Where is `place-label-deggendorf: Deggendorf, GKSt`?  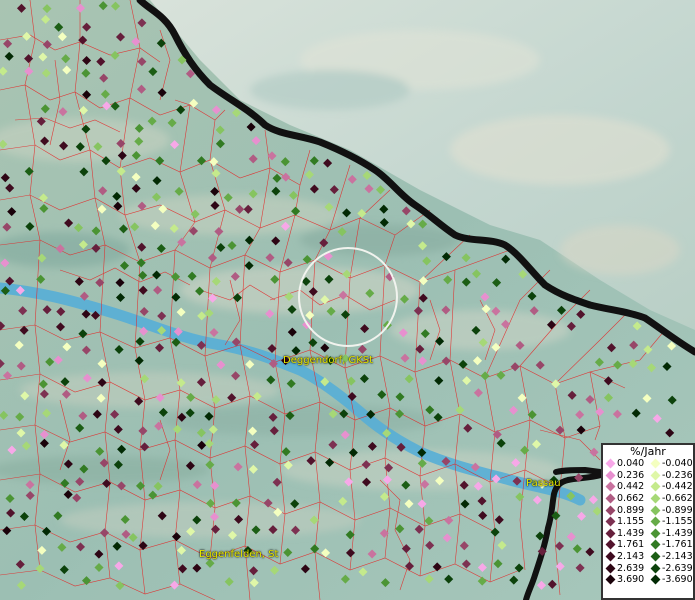
place-label-deggendorf: Deggendorf, GKSt is located at coordinates (328, 360).